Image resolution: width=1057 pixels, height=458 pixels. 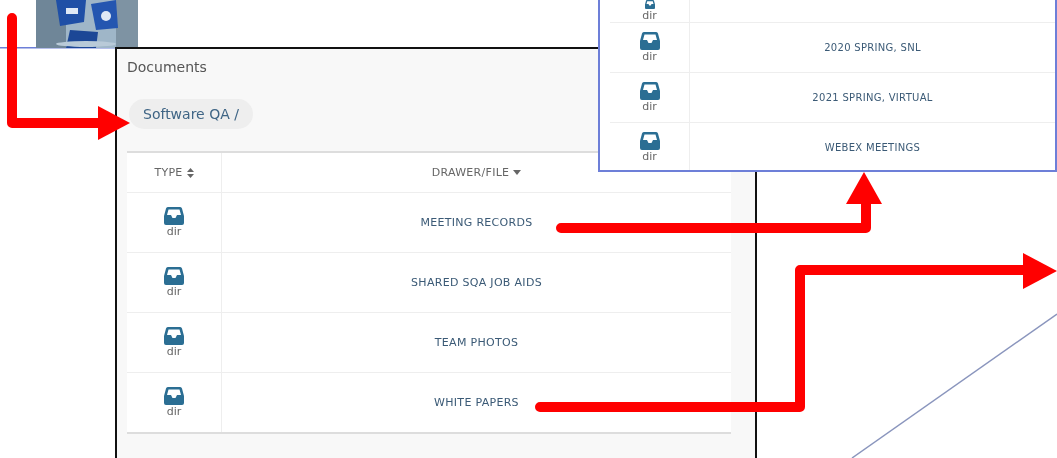 I want to click on breadcrumb-link: Software QA /, so click(x=191, y=114).